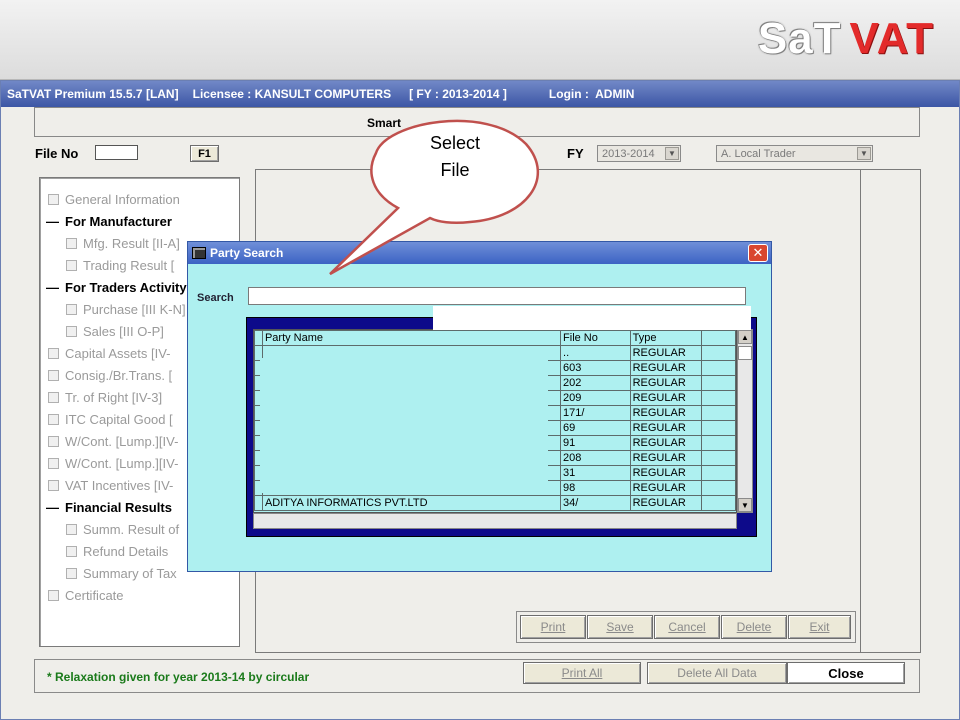 This screenshot has height=720, width=960. What do you see at coordinates (639, 153) in the screenshot?
I see `fy-select: 2013-2014 ▼` at bounding box center [639, 153].